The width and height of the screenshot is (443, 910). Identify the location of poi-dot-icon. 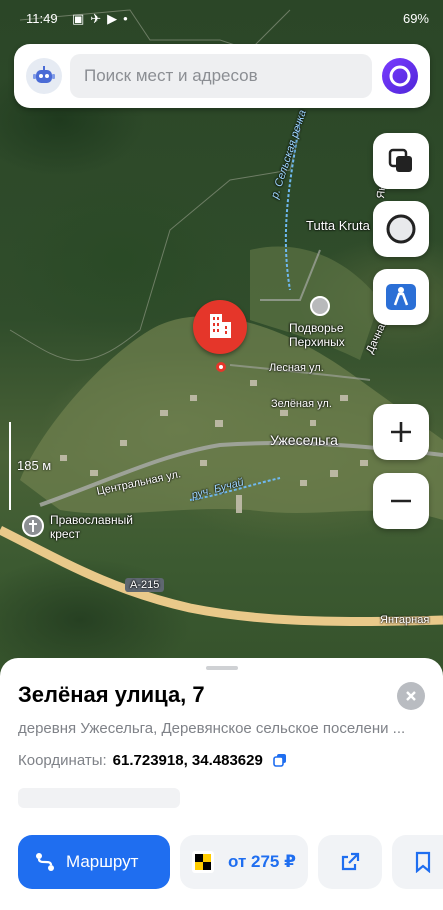
(320, 306).